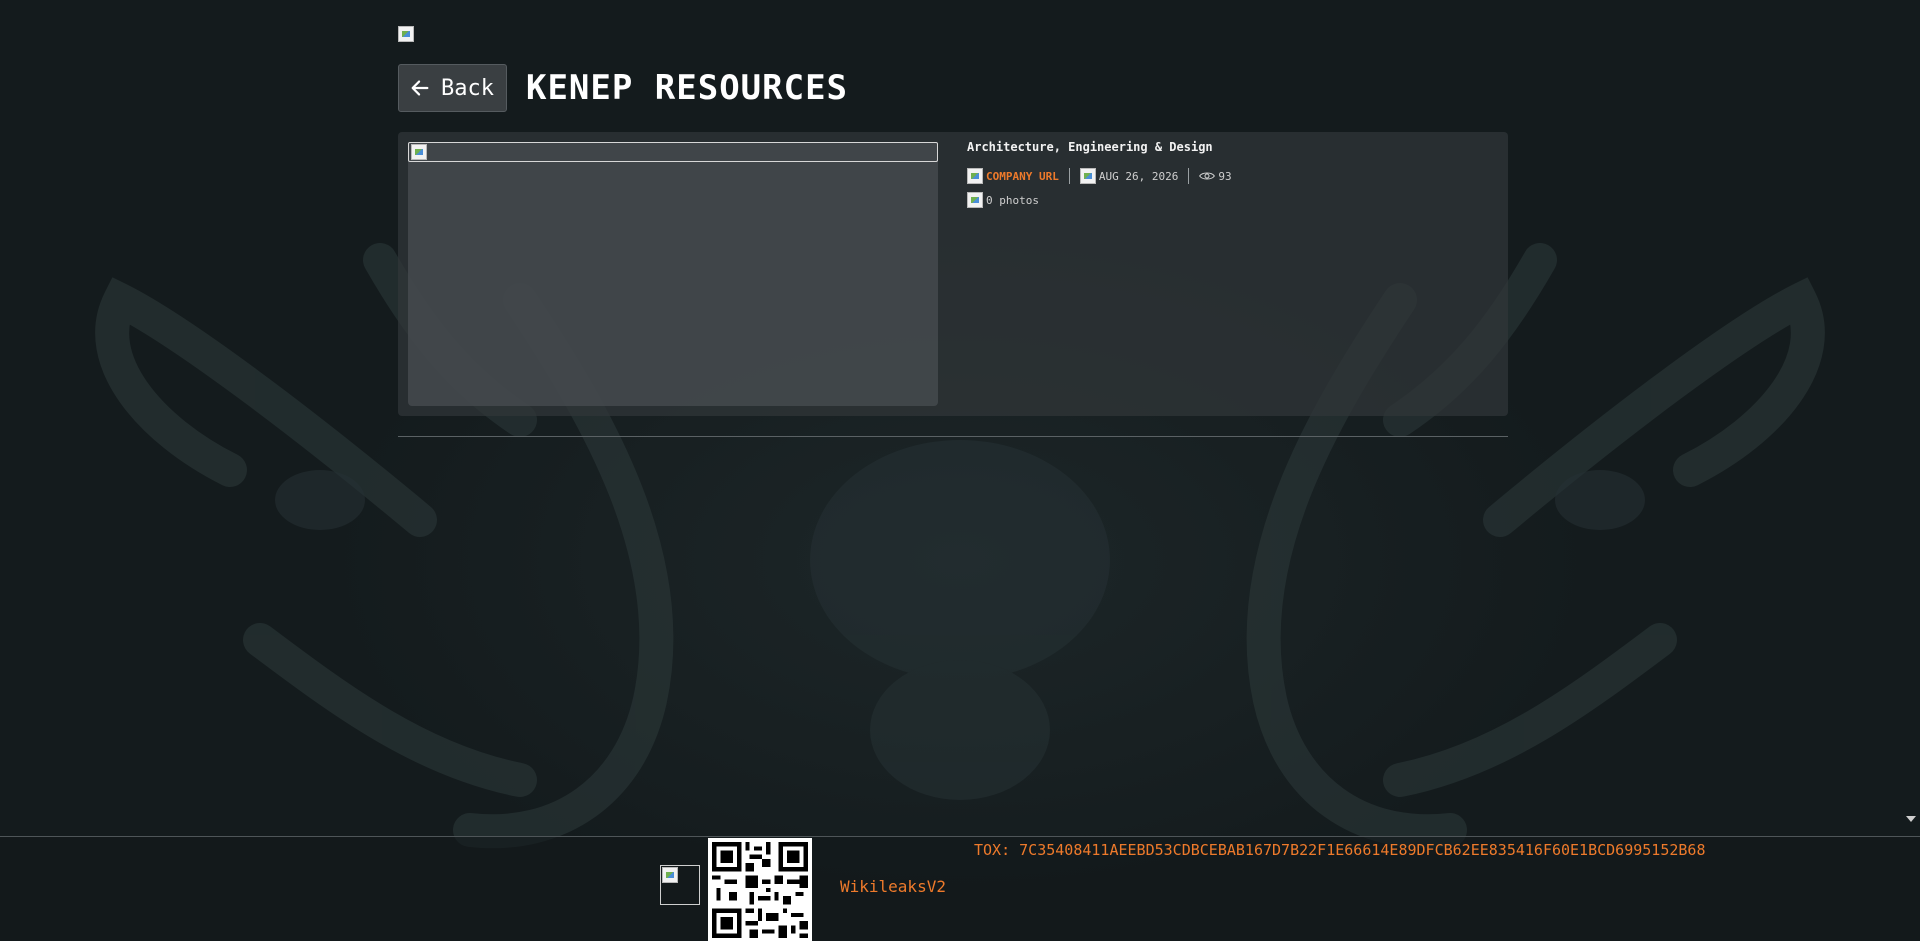  I want to click on company-image, so click(673, 152).